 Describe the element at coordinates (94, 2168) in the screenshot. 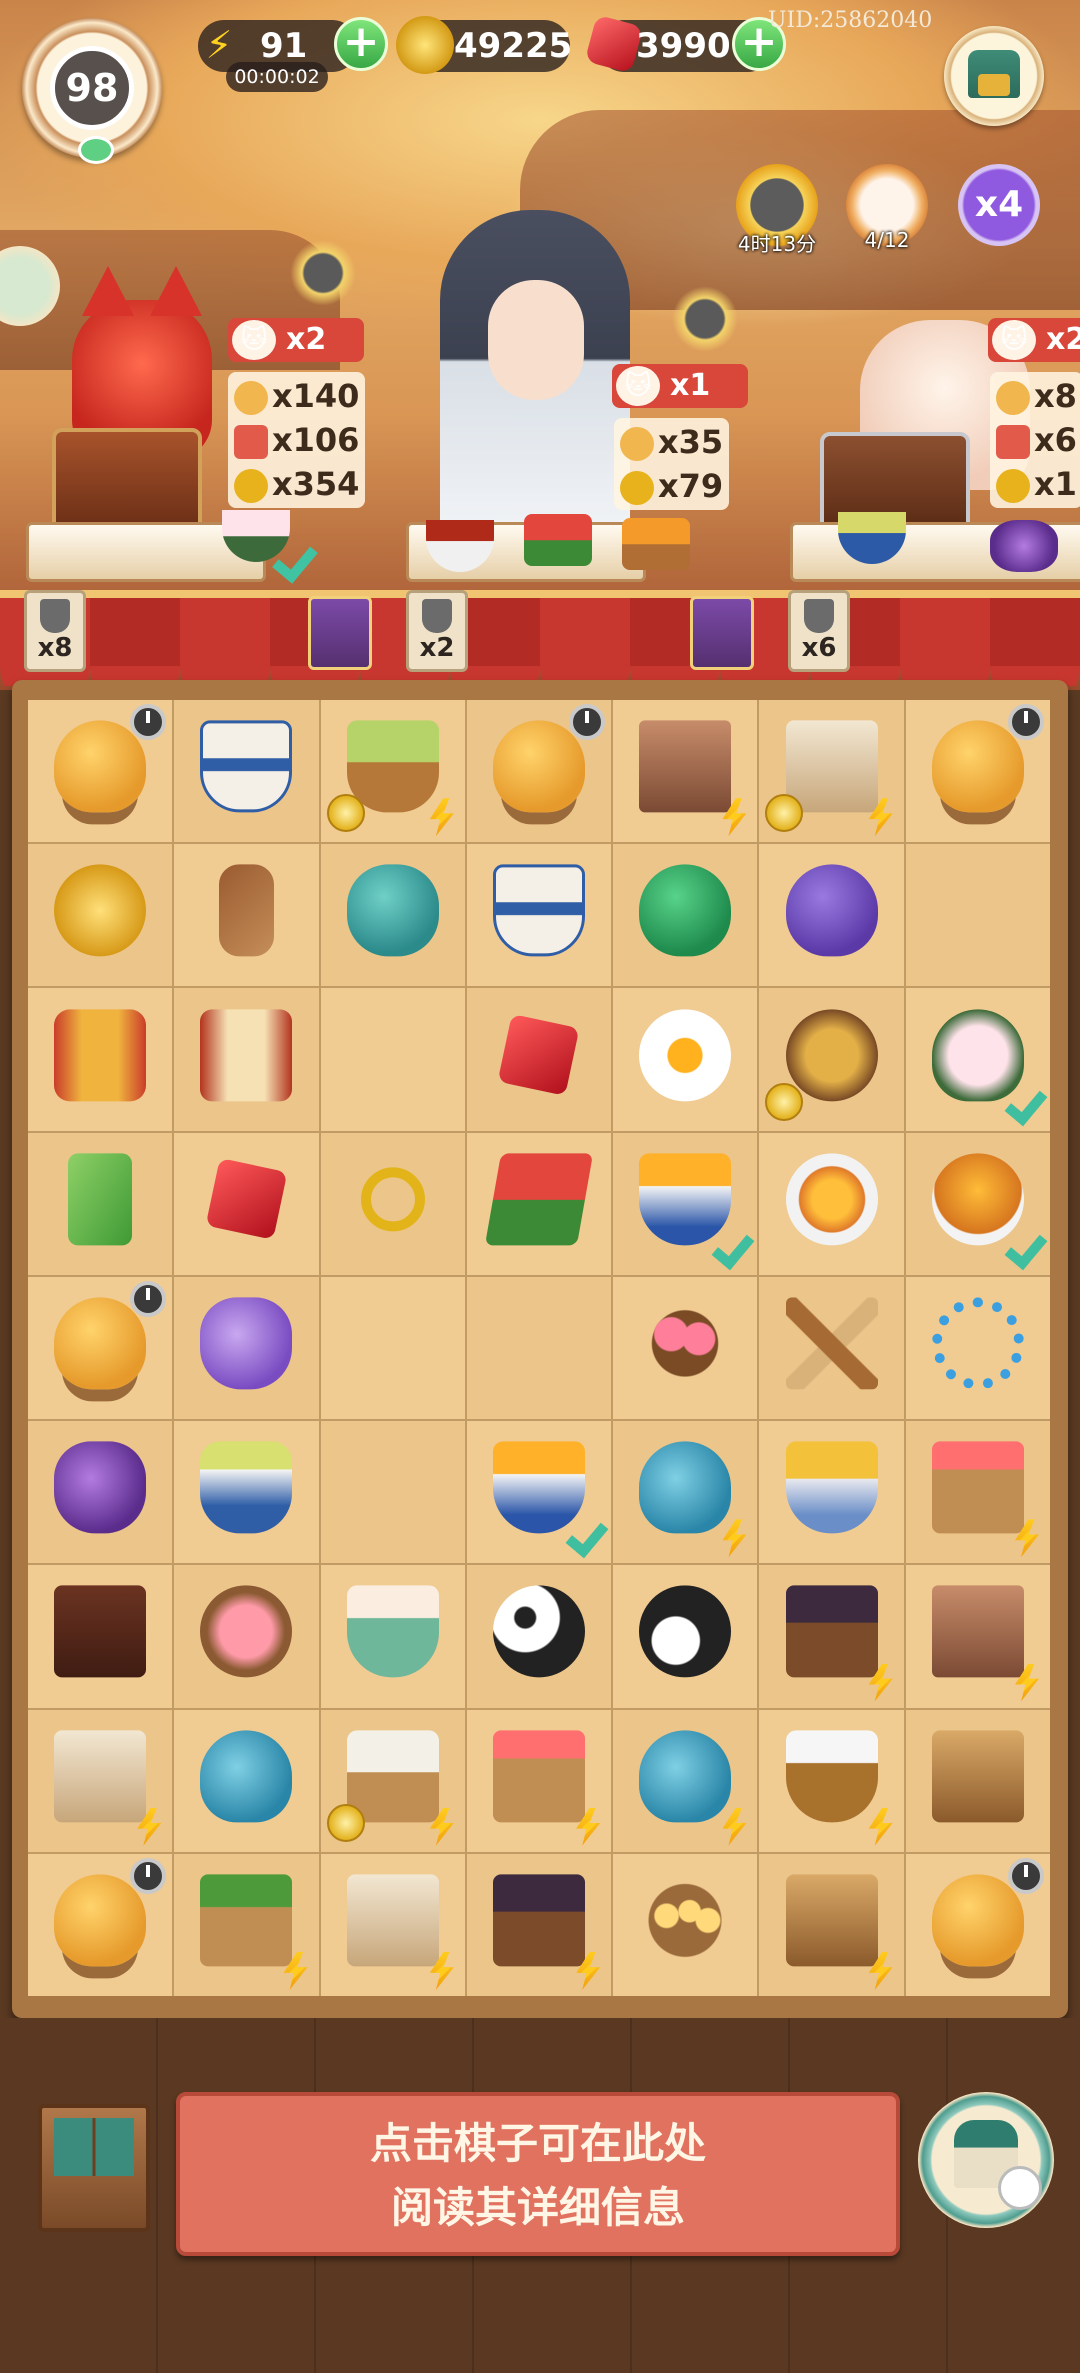

I see `storage-cabinet-button` at that location.